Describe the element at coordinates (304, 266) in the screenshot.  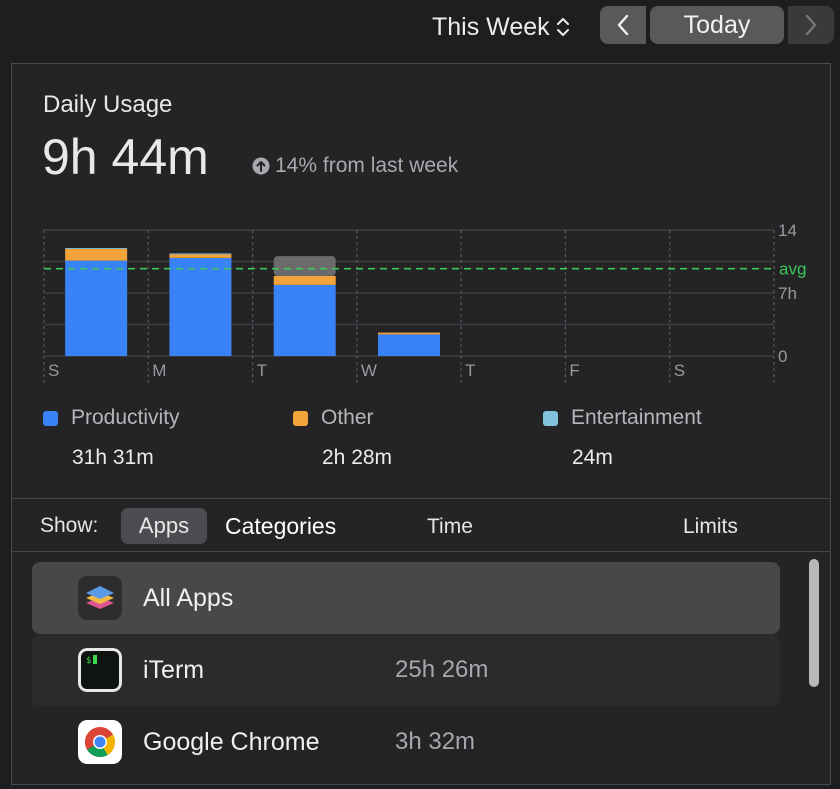
I see `bar-segment-selected` at that location.